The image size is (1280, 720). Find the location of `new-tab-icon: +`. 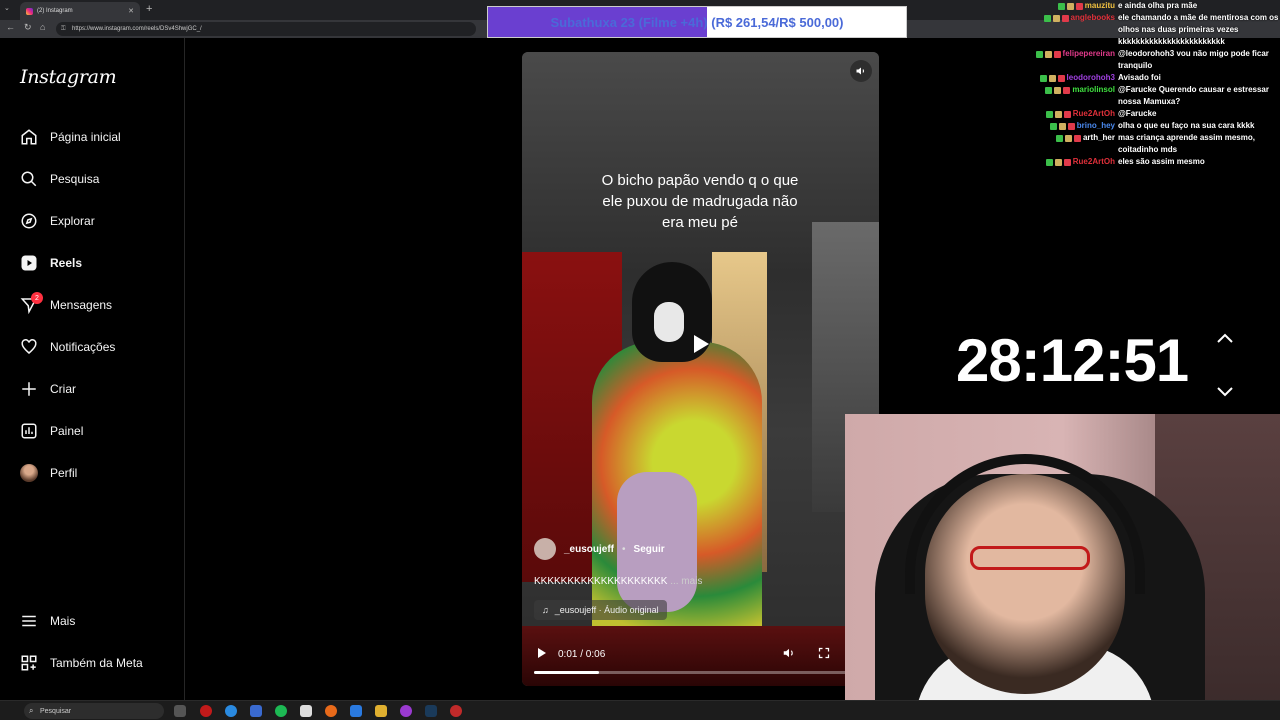

new-tab-icon: + is located at coordinates (149, 9).